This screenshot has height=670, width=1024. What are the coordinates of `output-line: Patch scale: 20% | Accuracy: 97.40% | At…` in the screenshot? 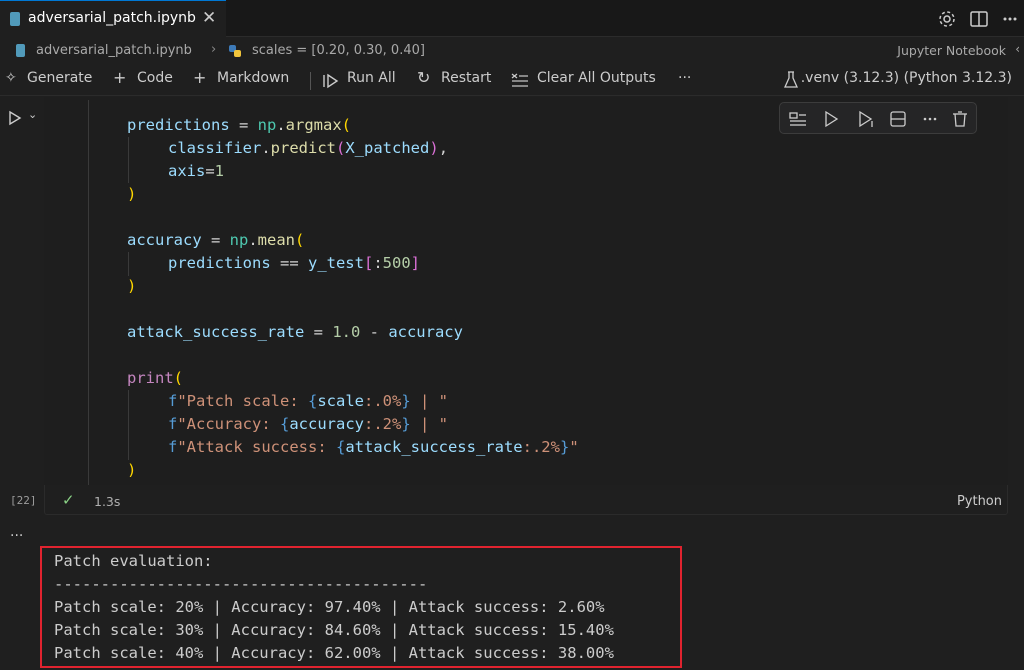 It's located at (329, 607).